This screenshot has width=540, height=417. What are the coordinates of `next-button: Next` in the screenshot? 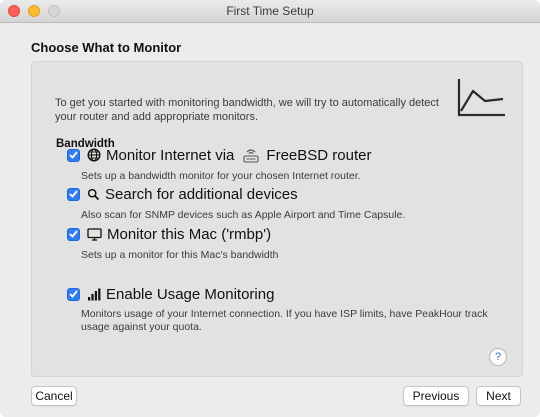 It's located at (498, 396).